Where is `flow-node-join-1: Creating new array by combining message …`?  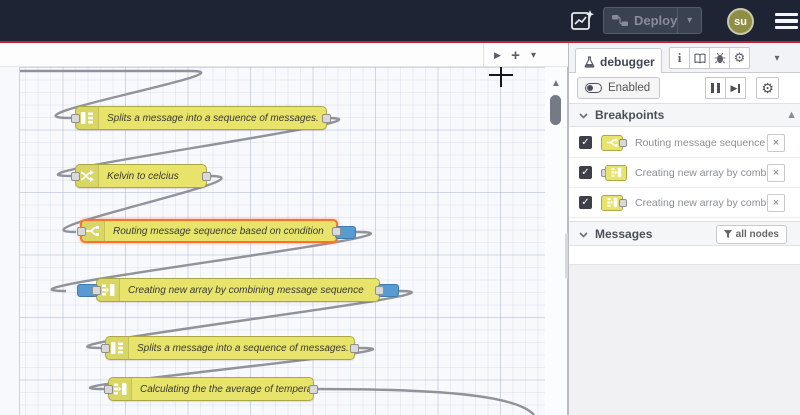
flow-node-join-1: Creating new array by combining message … is located at coordinates (238, 290).